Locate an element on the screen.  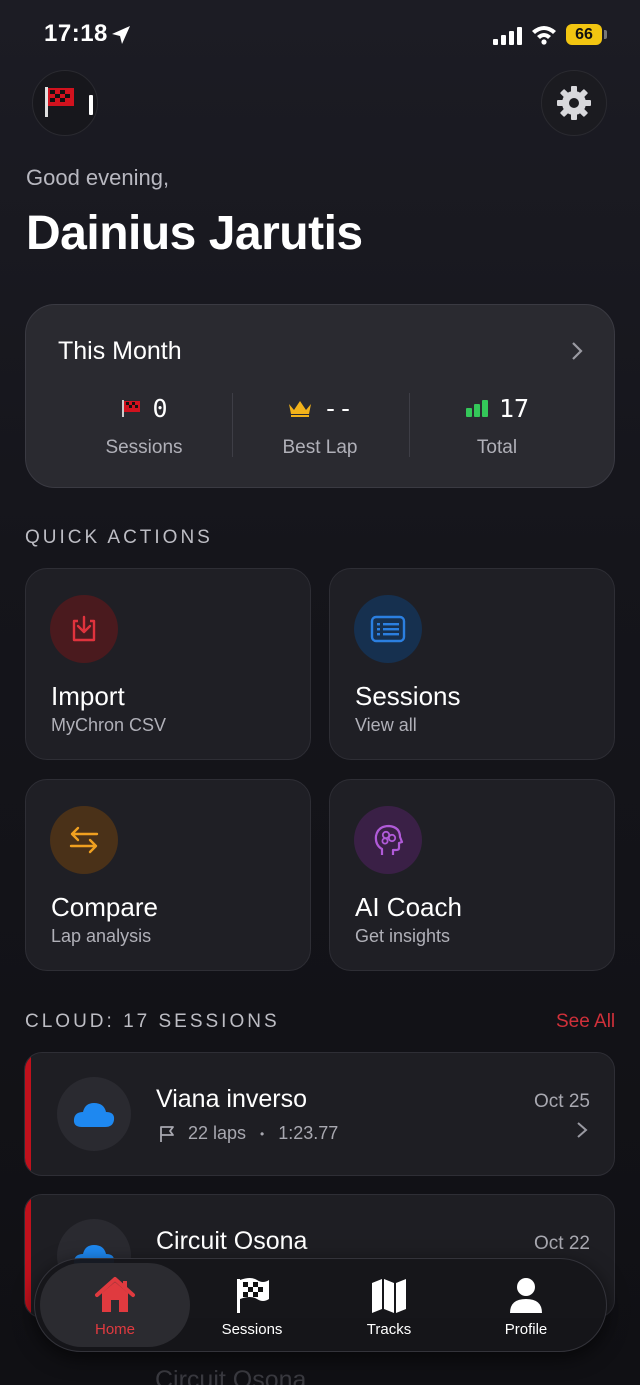
status-time: 17:18 is located at coordinates (76, 33).